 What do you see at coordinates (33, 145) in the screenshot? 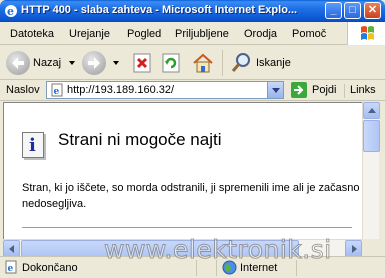
I see `info-icon: i` at bounding box center [33, 145].